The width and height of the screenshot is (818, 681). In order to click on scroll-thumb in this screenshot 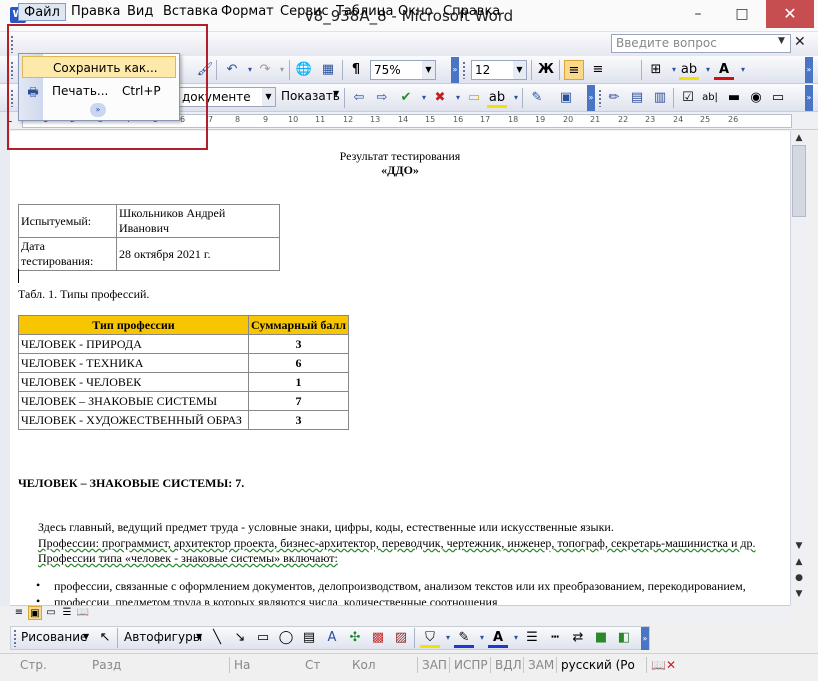, I will do `click(799, 181)`.